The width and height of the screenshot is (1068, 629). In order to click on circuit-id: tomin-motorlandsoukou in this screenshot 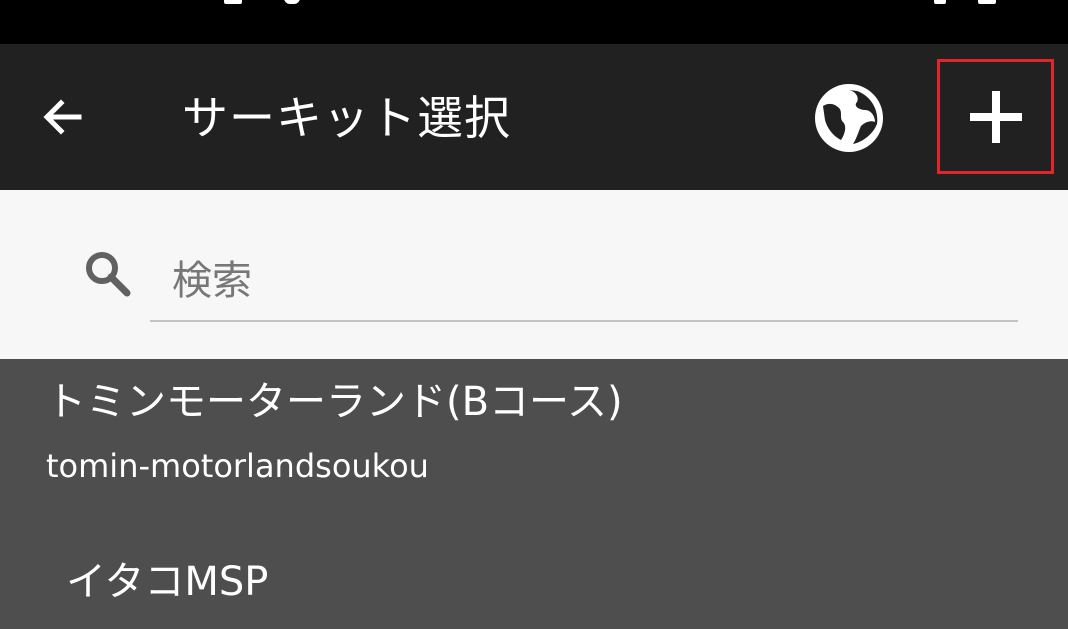, I will do `click(237, 466)`.